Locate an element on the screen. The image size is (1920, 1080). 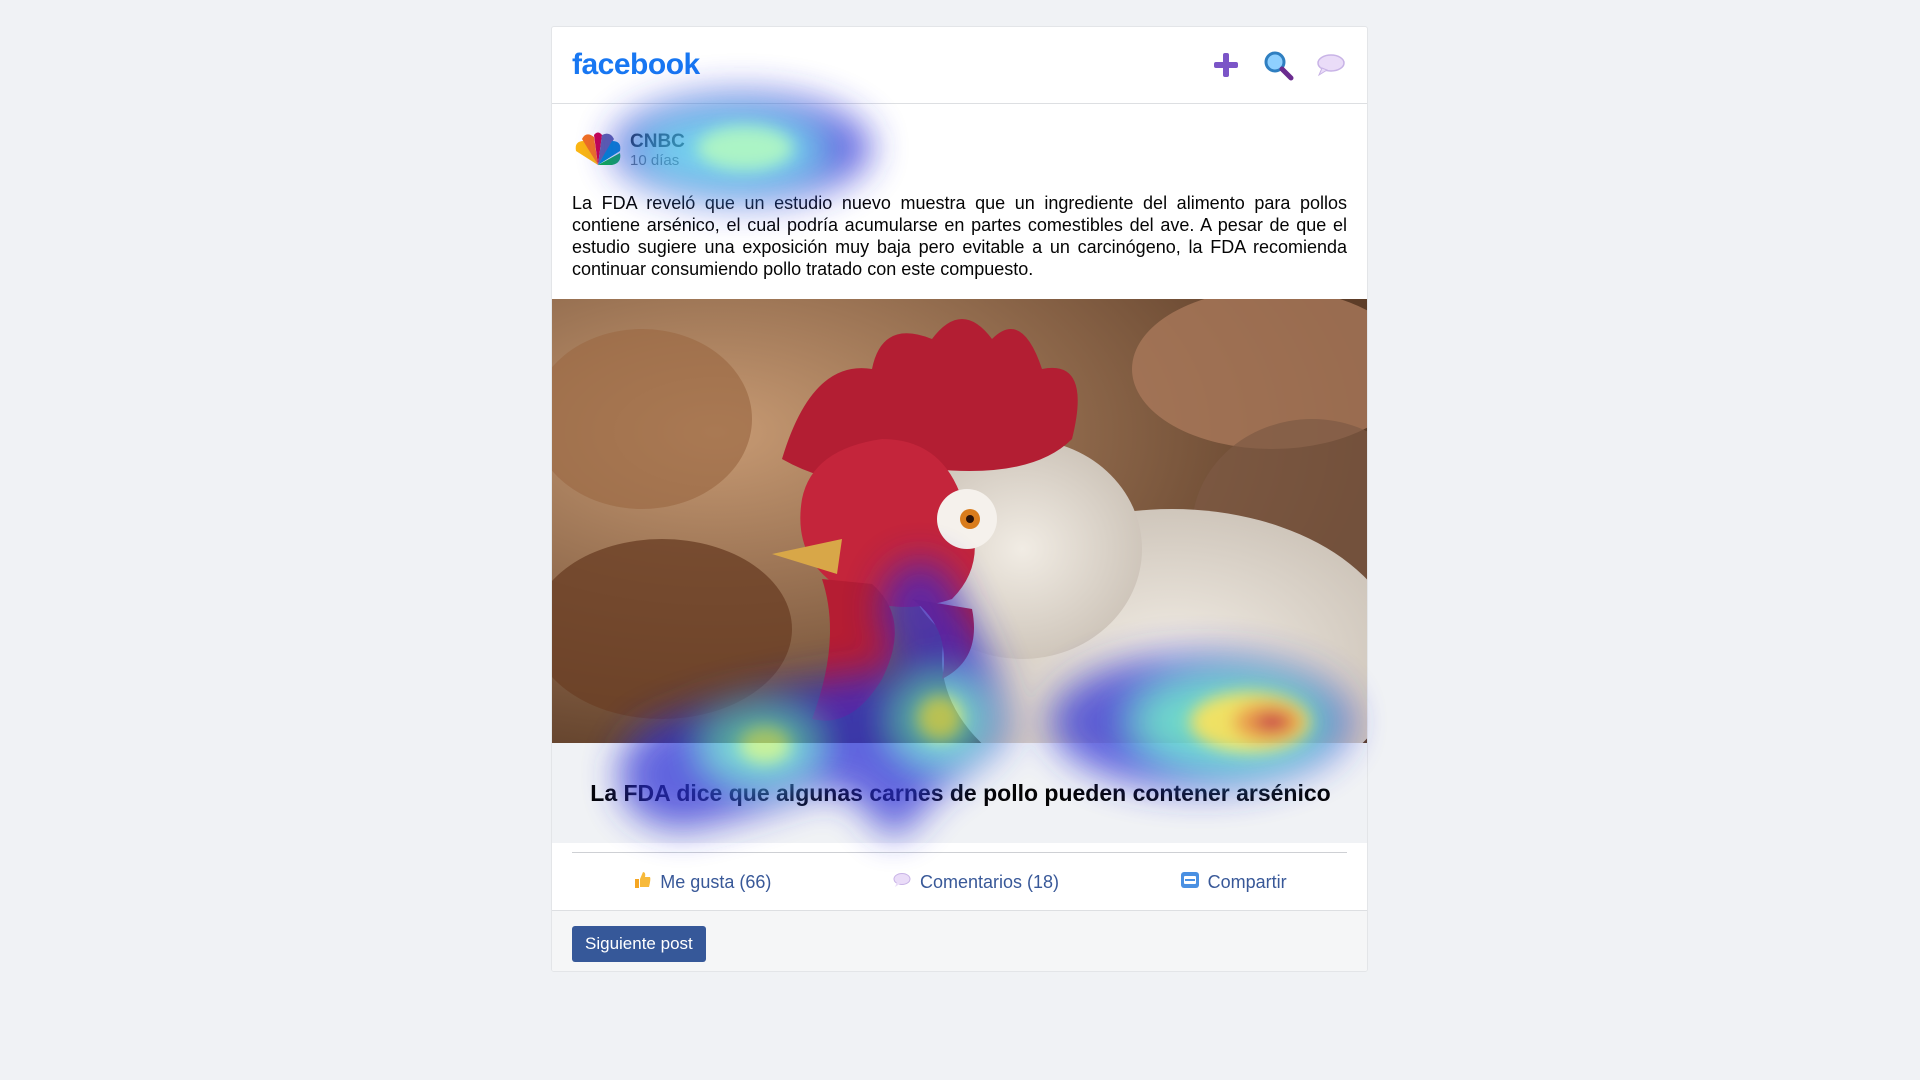
comments-label: Comentarios (18) is located at coordinates (989, 881).